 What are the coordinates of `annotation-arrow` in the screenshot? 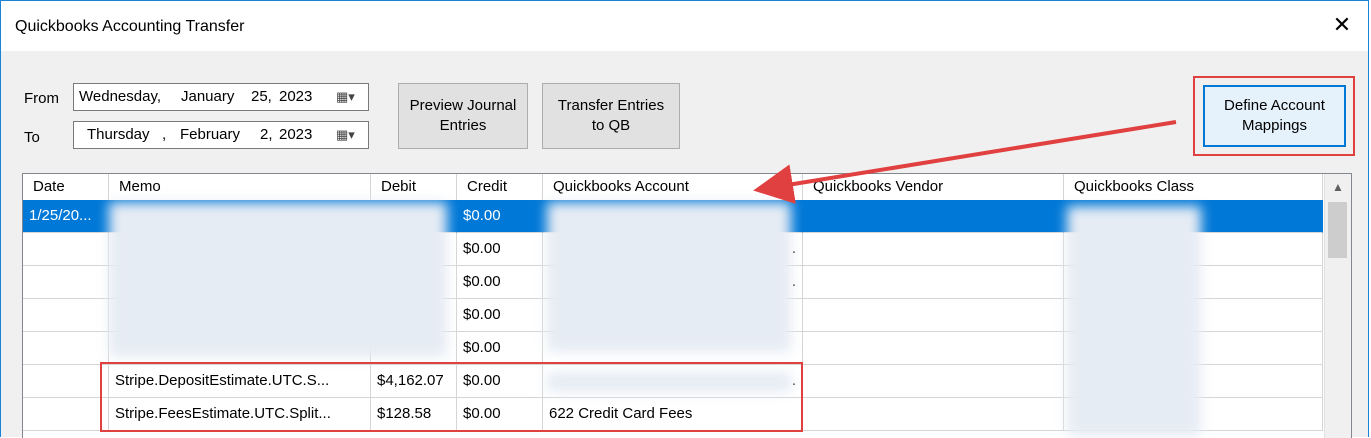 It's located at (965, 162).